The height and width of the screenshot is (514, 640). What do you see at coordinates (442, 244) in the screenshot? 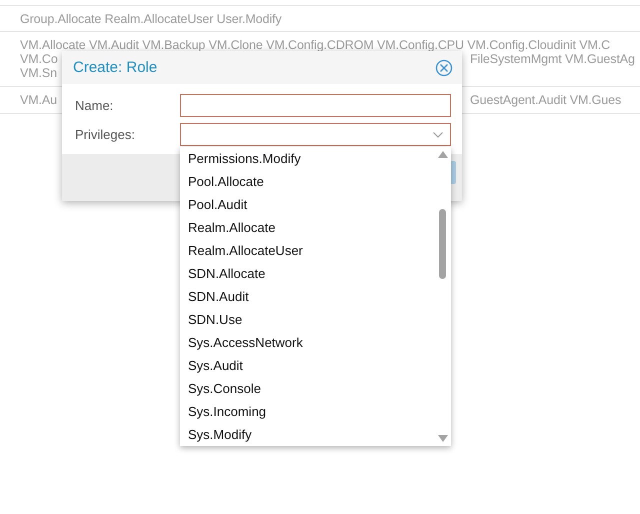
I see `scrollbar-thumb` at bounding box center [442, 244].